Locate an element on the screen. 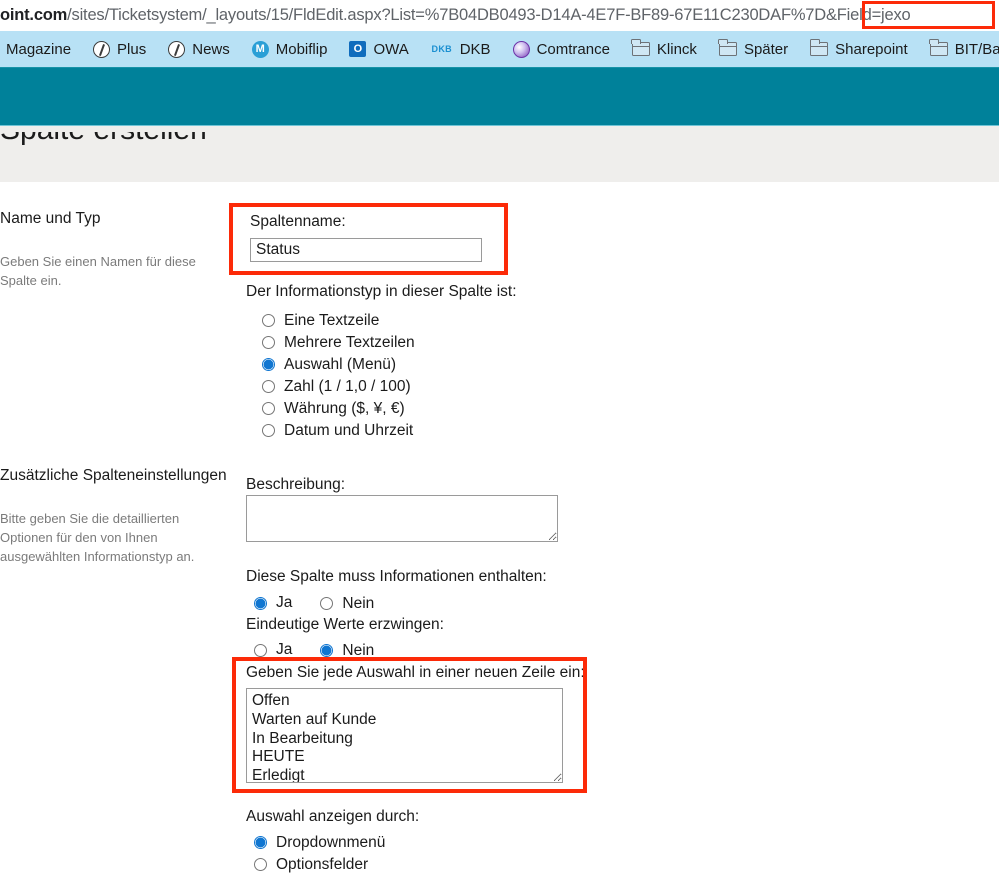 The image size is (999, 875). radio-option-auswahl-menue: Auswahl (Menü) is located at coordinates (338, 364).